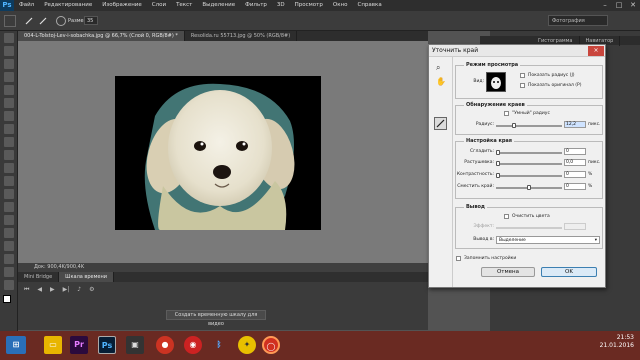 The height and width of the screenshot is (360, 640). Describe the element at coordinates (53, 345) in the screenshot. I see `file-explorer-icon: ▭` at that location.